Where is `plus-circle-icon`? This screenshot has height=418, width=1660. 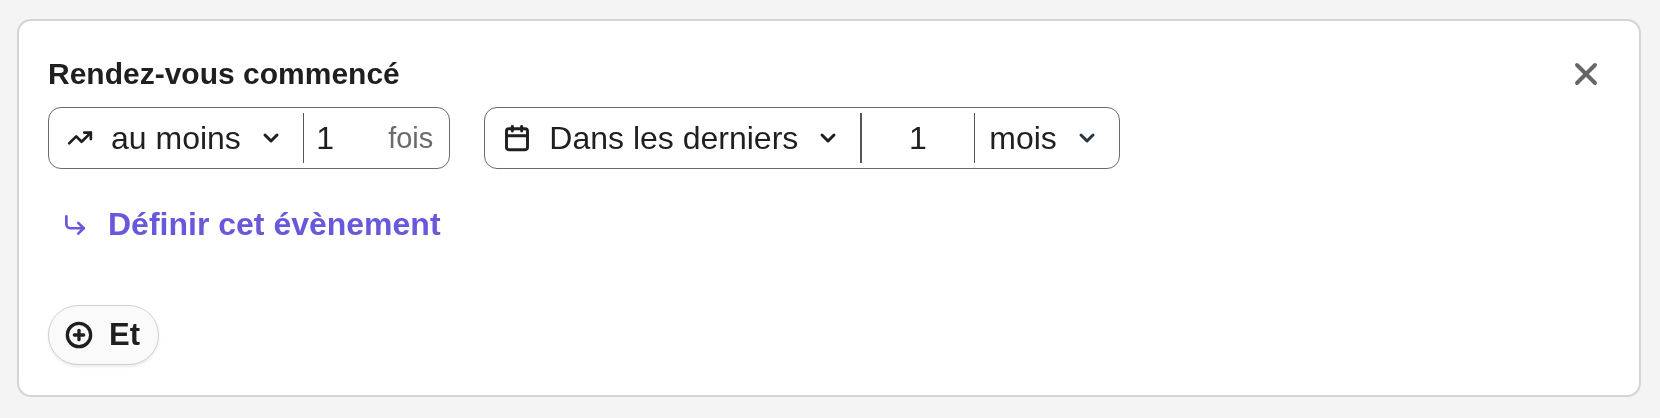 plus-circle-icon is located at coordinates (79, 335).